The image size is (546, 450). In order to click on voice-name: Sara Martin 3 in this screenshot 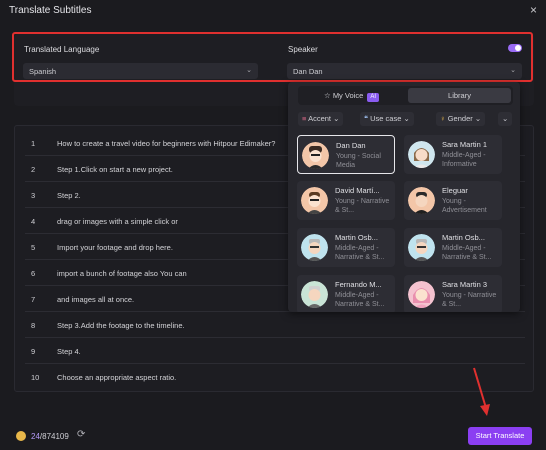, I will do `click(465, 284)`.